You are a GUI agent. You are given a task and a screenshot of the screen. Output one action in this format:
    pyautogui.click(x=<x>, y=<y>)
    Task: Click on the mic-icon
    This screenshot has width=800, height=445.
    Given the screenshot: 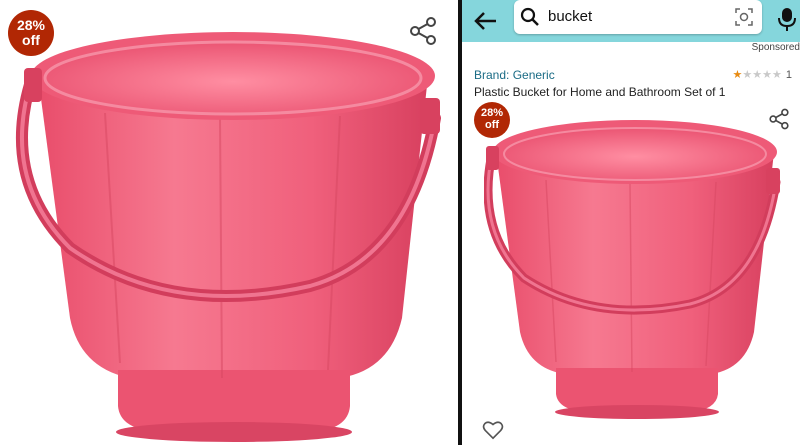 What is the action you would take?
    pyautogui.click(x=787, y=19)
    